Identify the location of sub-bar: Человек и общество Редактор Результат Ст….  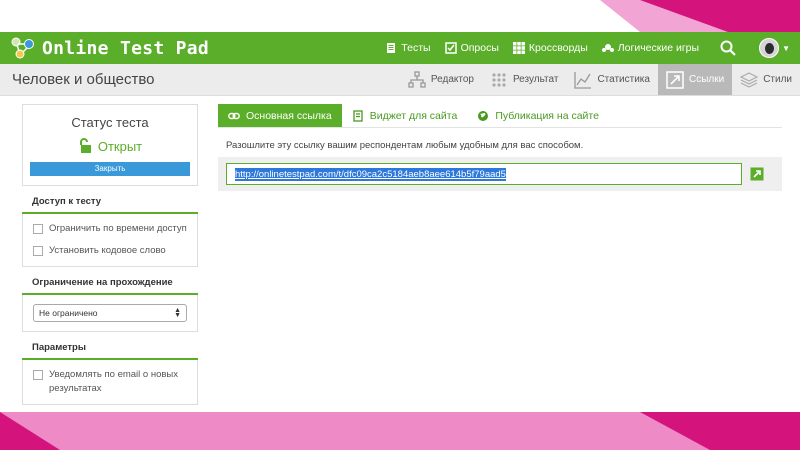
(400, 80).